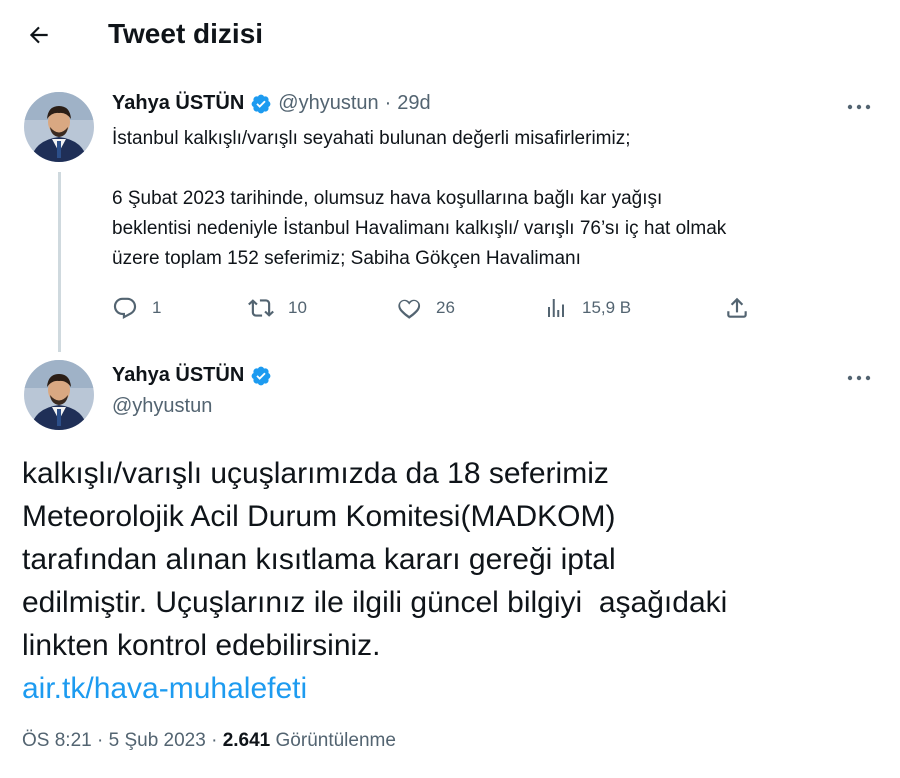 This screenshot has width=900, height=778. What do you see at coordinates (425, 308) in the screenshot?
I see `like-button: 26` at bounding box center [425, 308].